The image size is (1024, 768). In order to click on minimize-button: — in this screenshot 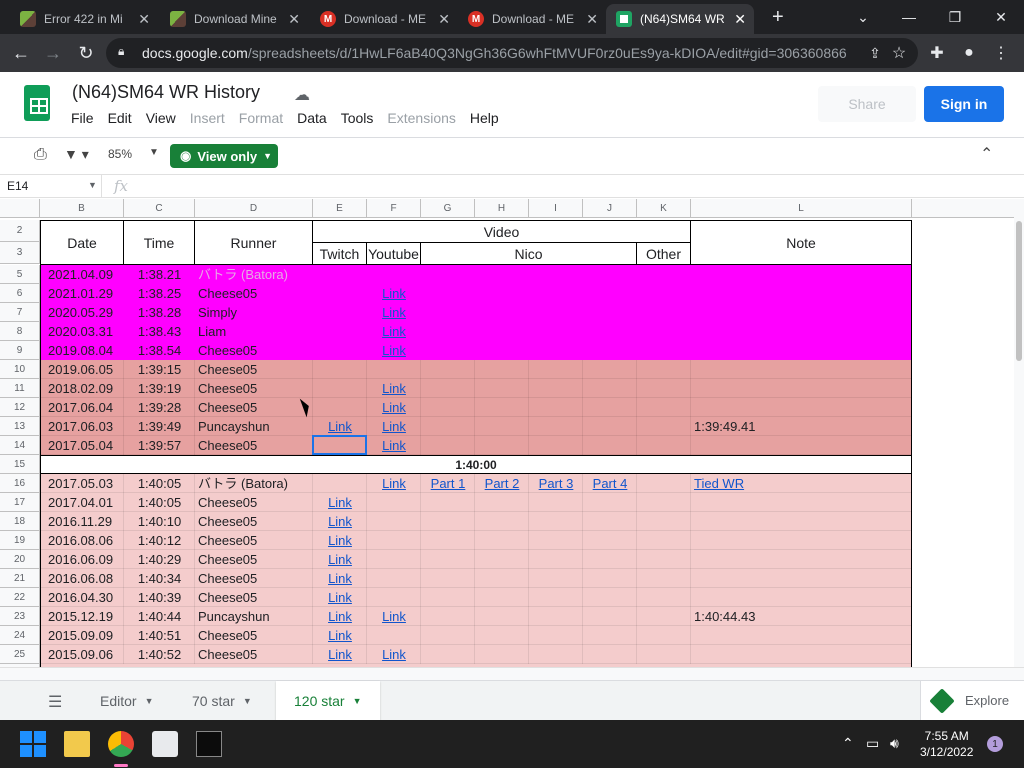, I will do `click(909, 17)`.